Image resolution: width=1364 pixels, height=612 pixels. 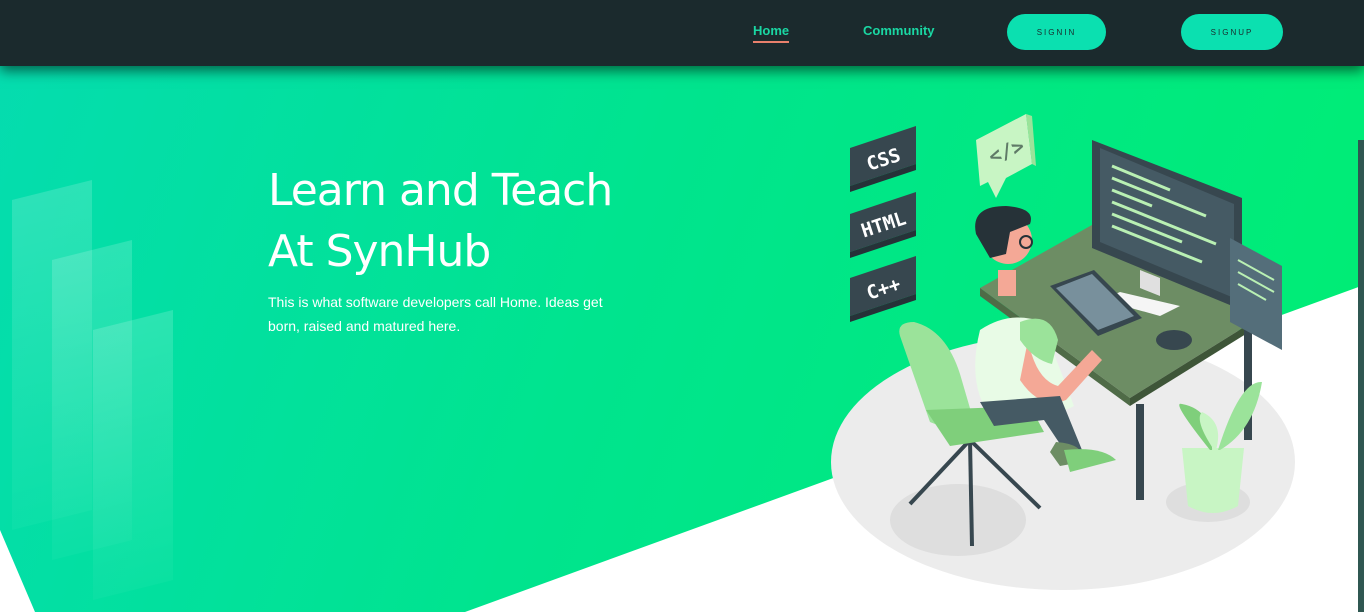 I want to click on code-bubble-icon: </>, so click(x=1006, y=156).